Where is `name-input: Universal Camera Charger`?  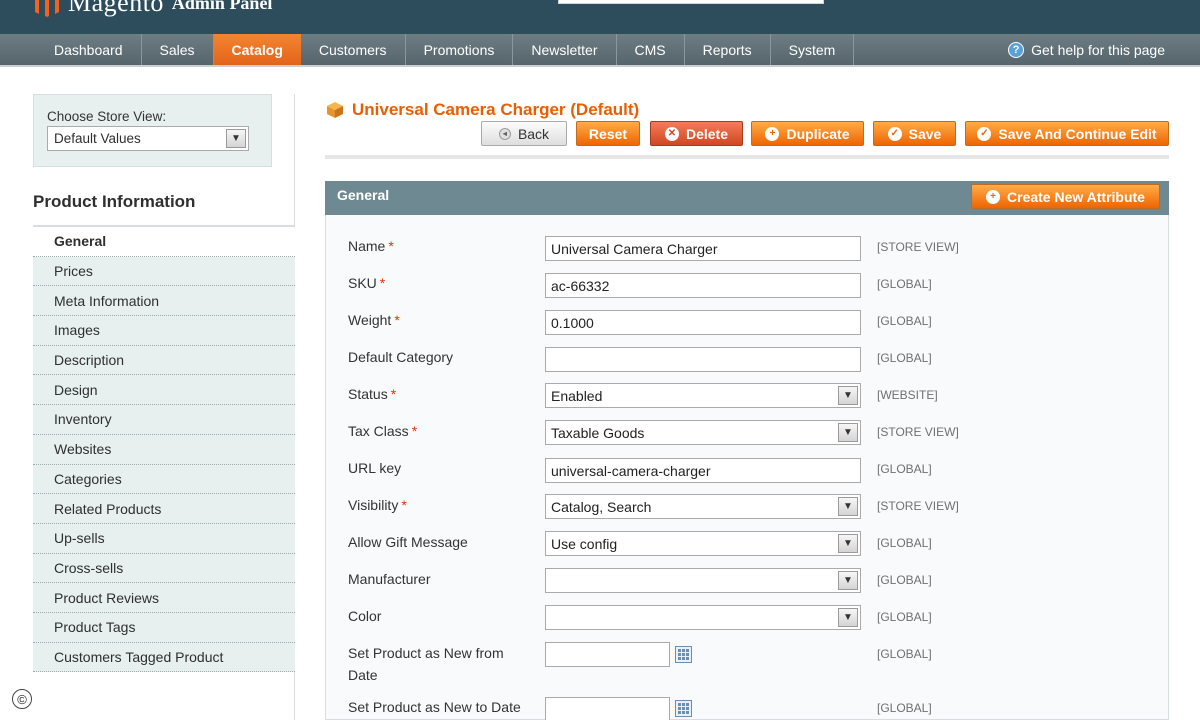 name-input: Universal Camera Charger is located at coordinates (703, 248).